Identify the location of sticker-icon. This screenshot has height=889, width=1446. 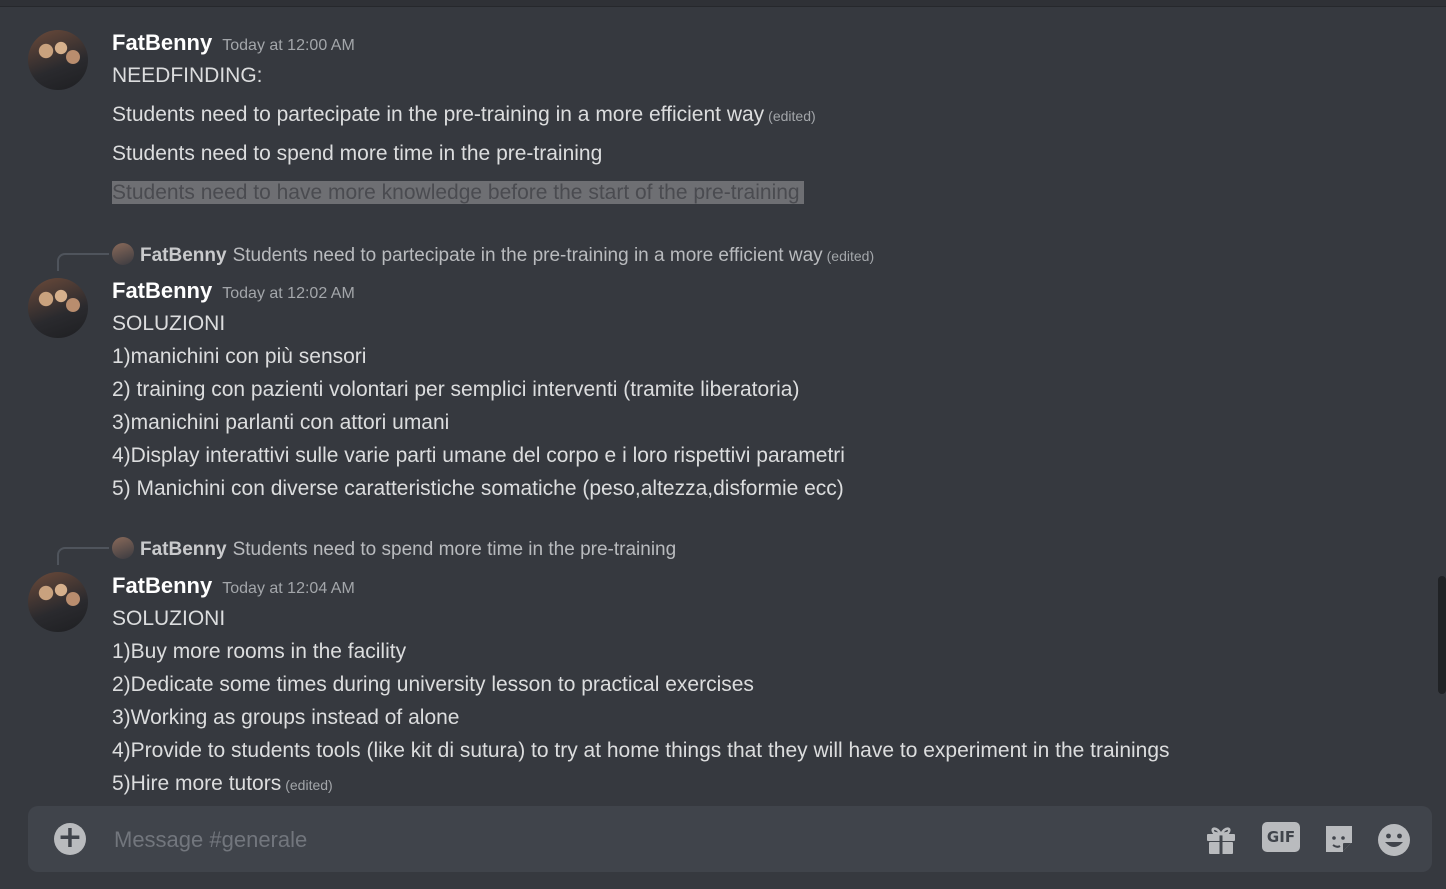
(1339, 839).